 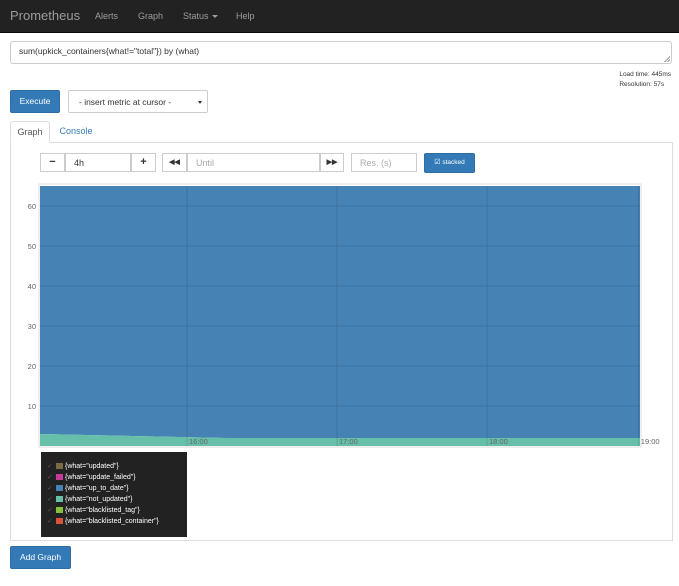 What do you see at coordinates (253, 162) in the screenshot?
I see `until-input: Until` at bounding box center [253, 162].